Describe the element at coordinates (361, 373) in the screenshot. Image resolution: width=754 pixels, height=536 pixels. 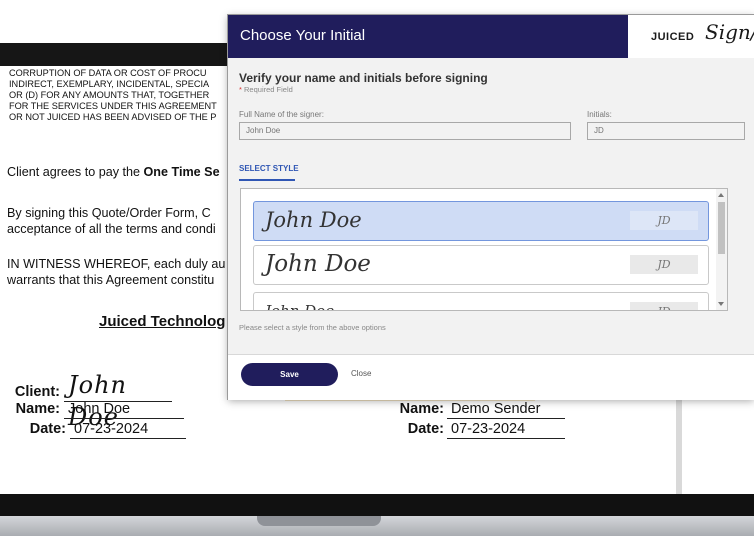
I see `close-button: Close` at that location.